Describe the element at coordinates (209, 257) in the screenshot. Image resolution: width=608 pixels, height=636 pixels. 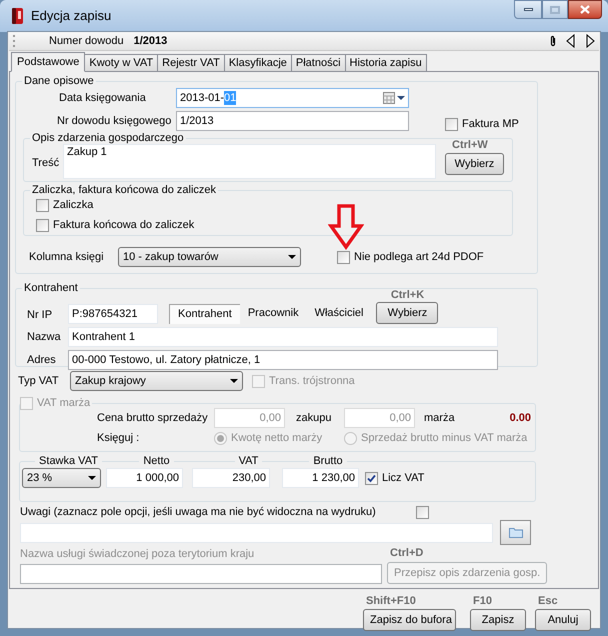
I see `dropdown: 10 - zakup towarów` at that location.